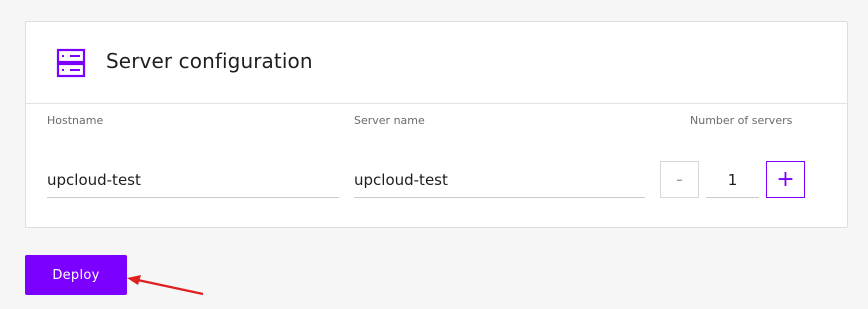 This screenshot has height=309, width=868. I want to click on increment-button: +, so click(785, 179).